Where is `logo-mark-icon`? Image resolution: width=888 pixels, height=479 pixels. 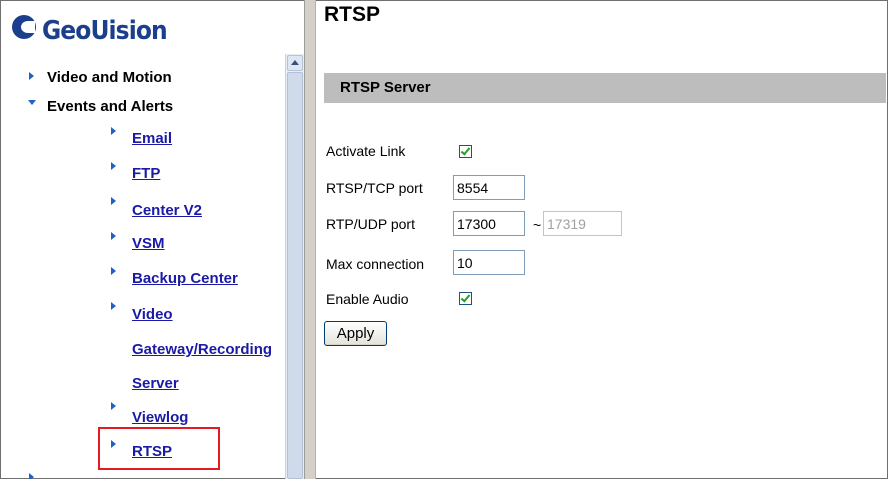 logo-mark-icon is located at coordinates (24, 27).